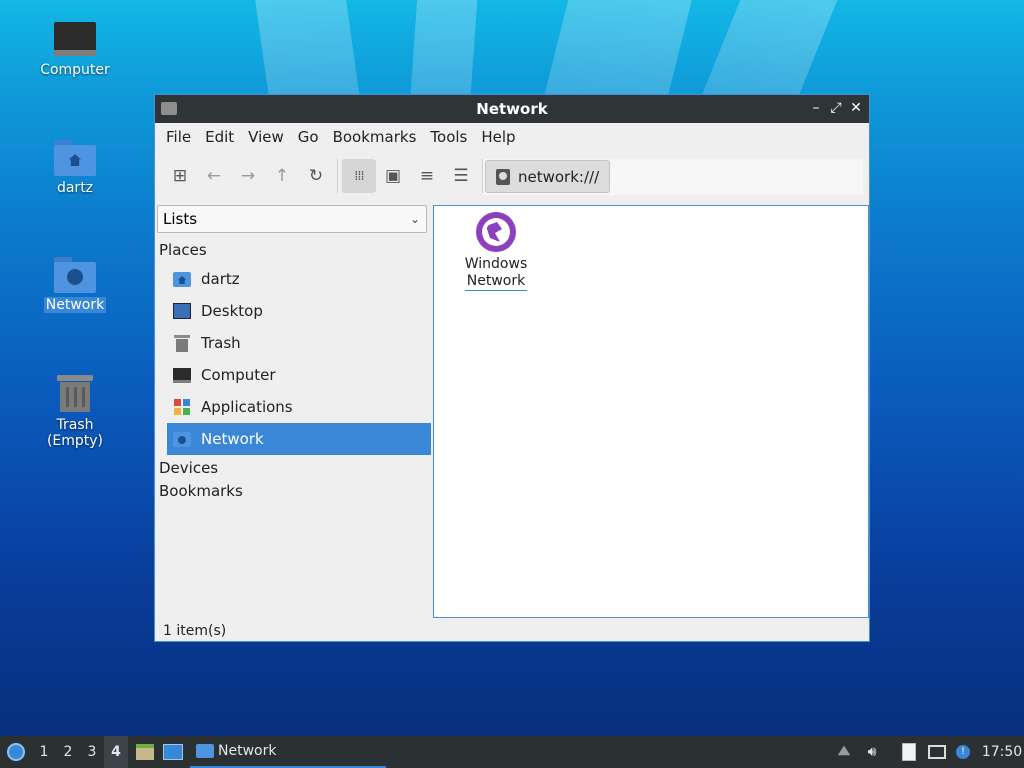  I want to click on desktop-icon-computer: Computer, so click(75, 50).